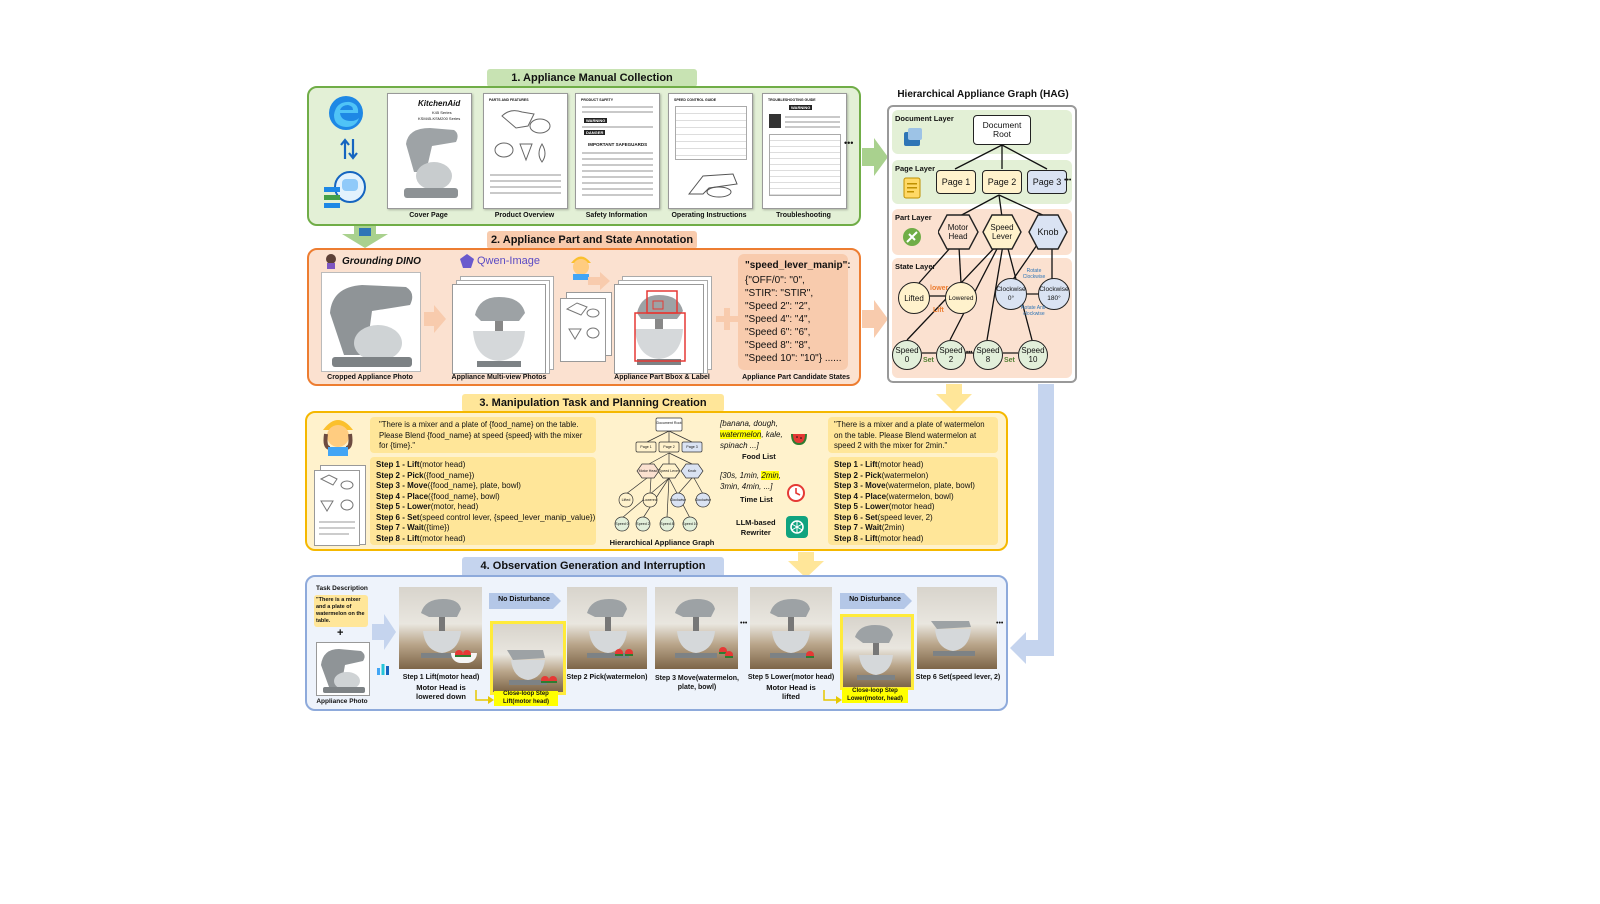 This screenshot has height=904, width=1600. Describe the element at coordinates (710, 151) in the screenshot. I see `manual-operating-instructions: SPEED CONTROL GUIDE` at that location.